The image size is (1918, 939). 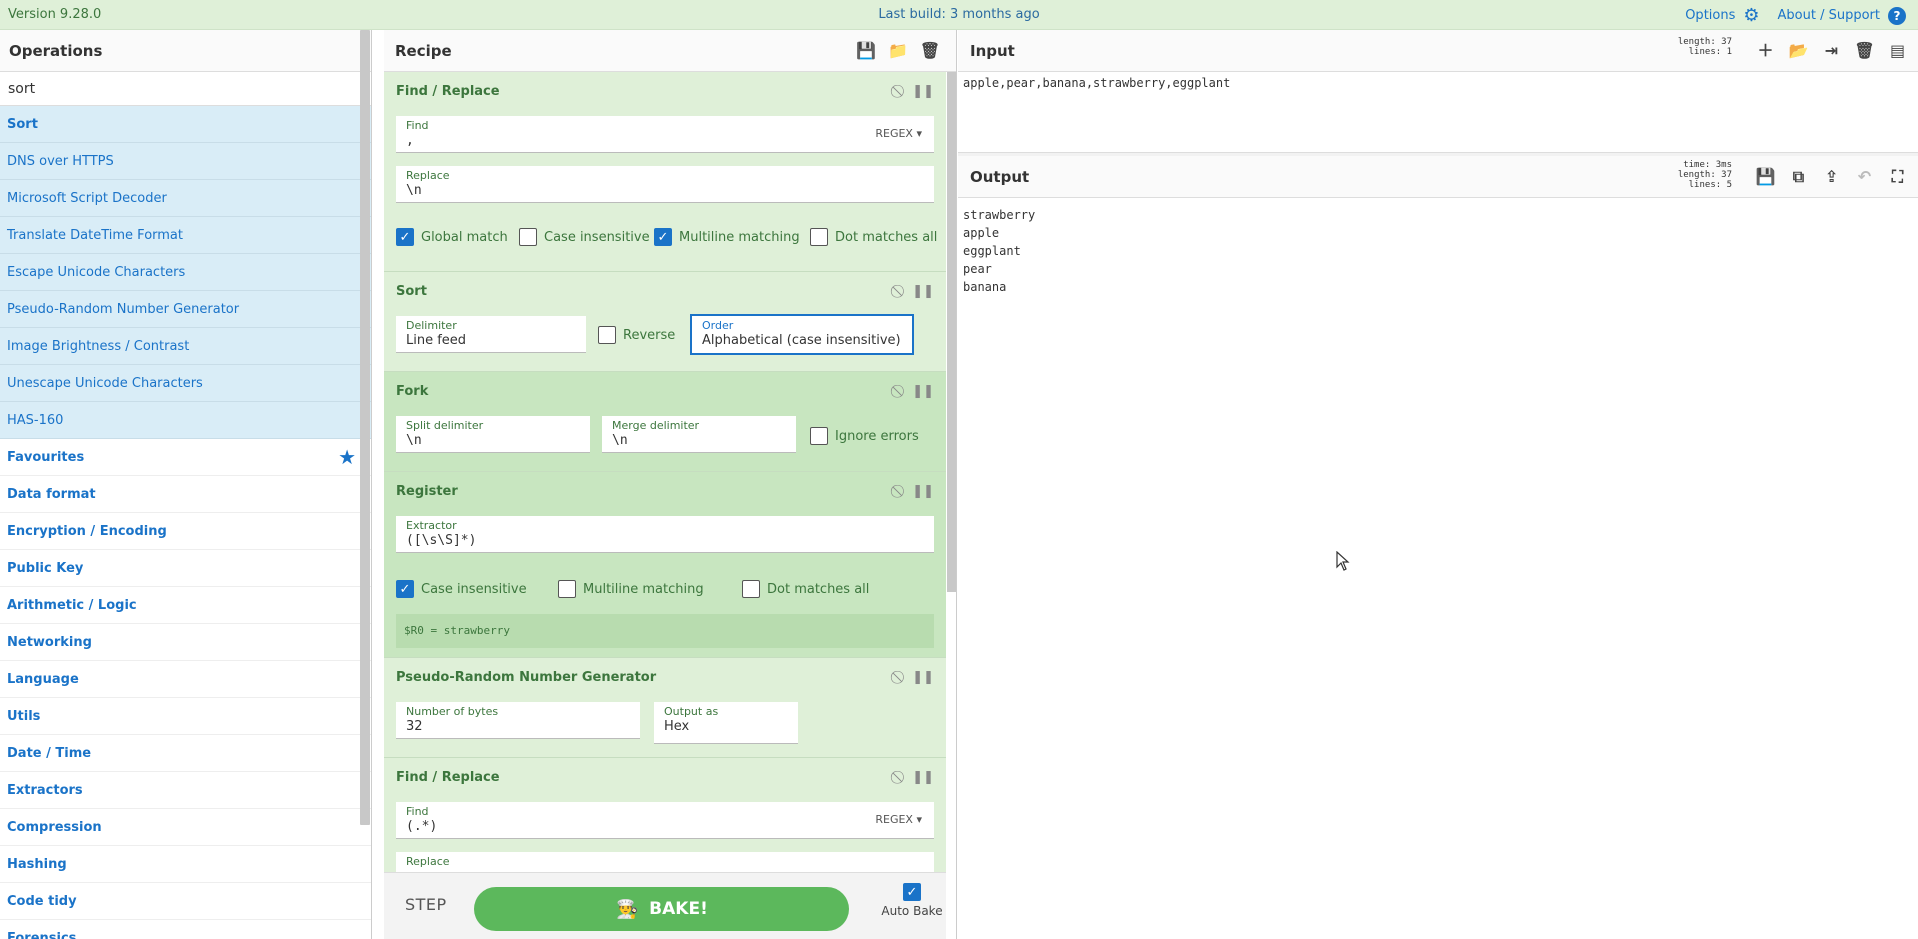 What do you see at coordinates (491, 334) in the screenshot?
I see `sort-delimiter-field: Delimiter Line feed` at bounding box center [491, 334].